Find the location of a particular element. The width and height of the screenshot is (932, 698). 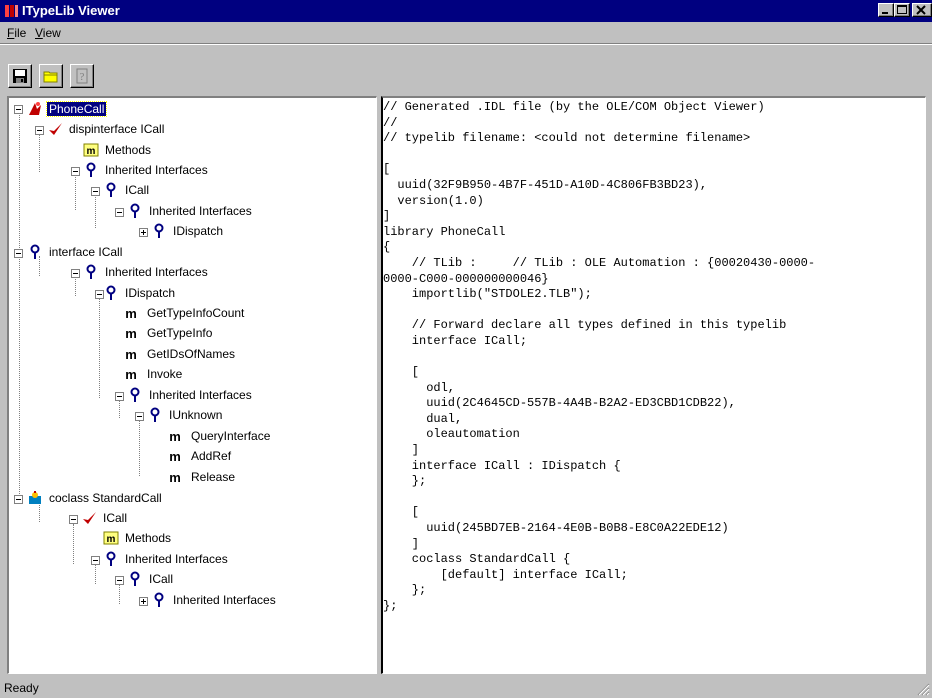

tree-node-interface-icall: interface ICall is located at coordinates (75, 252).